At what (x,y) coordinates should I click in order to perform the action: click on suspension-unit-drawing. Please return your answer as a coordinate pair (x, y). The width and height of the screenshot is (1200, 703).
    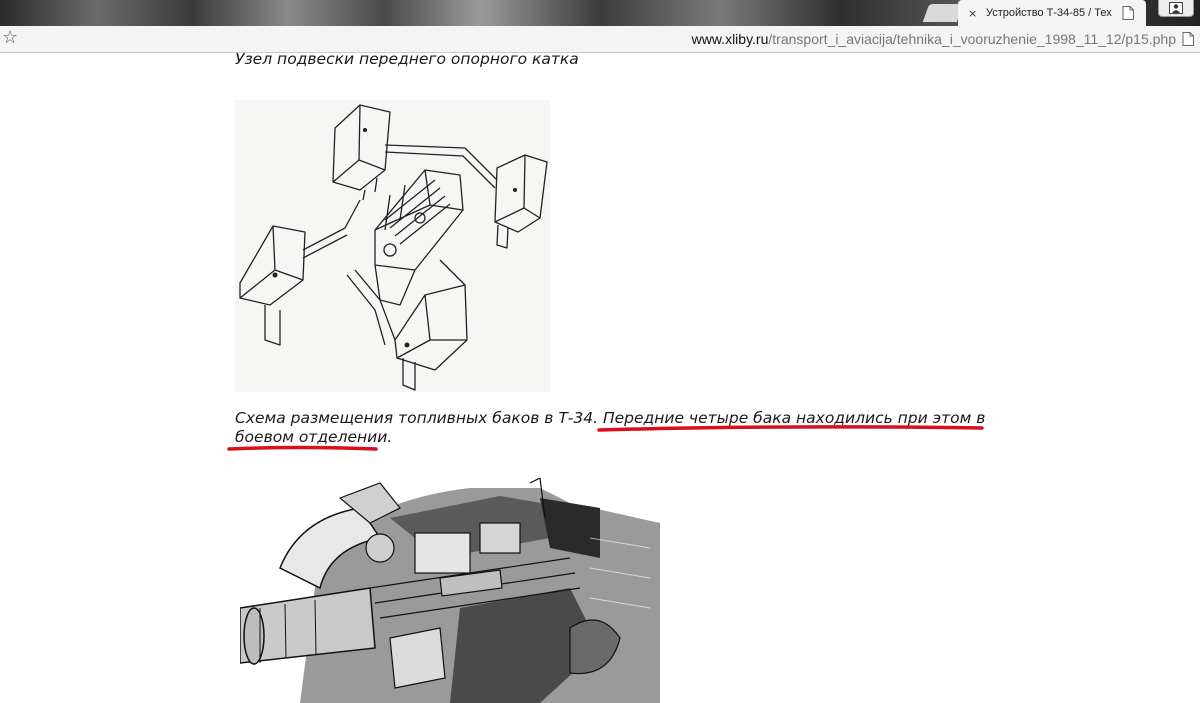
    Looking at the image, I should click on (392, 246).